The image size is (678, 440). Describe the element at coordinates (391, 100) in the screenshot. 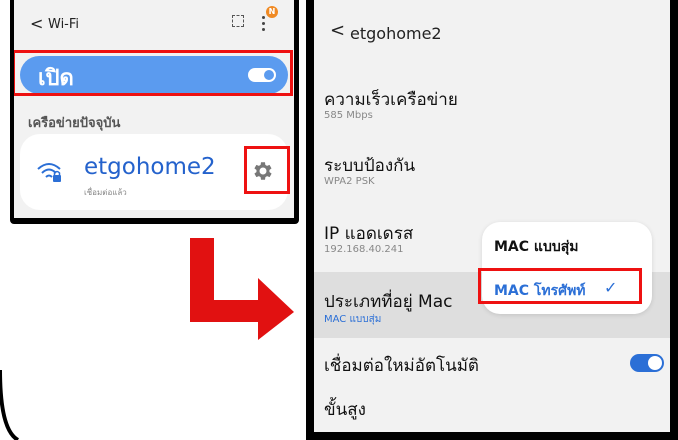

I see `network-speed-label: ความเร็วเครือข่าย` at that location.